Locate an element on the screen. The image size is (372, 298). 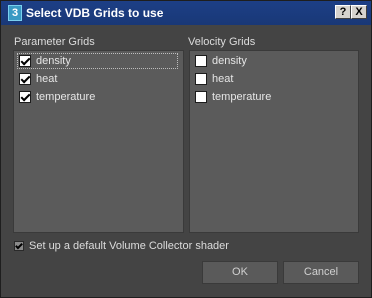
velocity-grid-temperature-label: temperature is located at coordinates (242, 97).